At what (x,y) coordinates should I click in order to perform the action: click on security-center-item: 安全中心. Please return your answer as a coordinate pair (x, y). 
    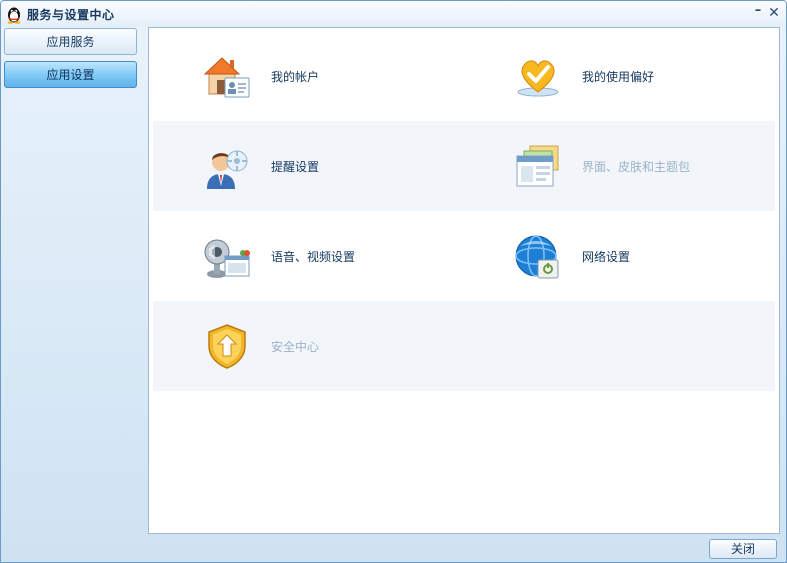
    Looking at the image, I should click on (303, 346).